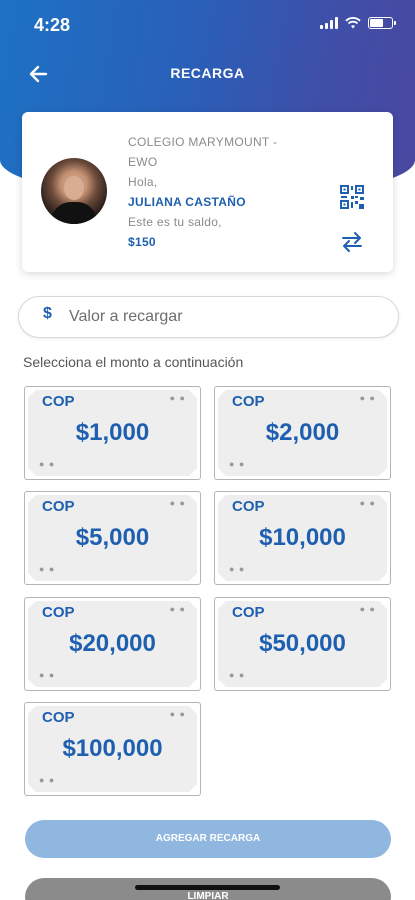 This screenshot has height=900, width=415. Describe the element at coordinates (133, 362) in the screenshot. I see `section-label: Selecciona el monto a continuación` at that location.